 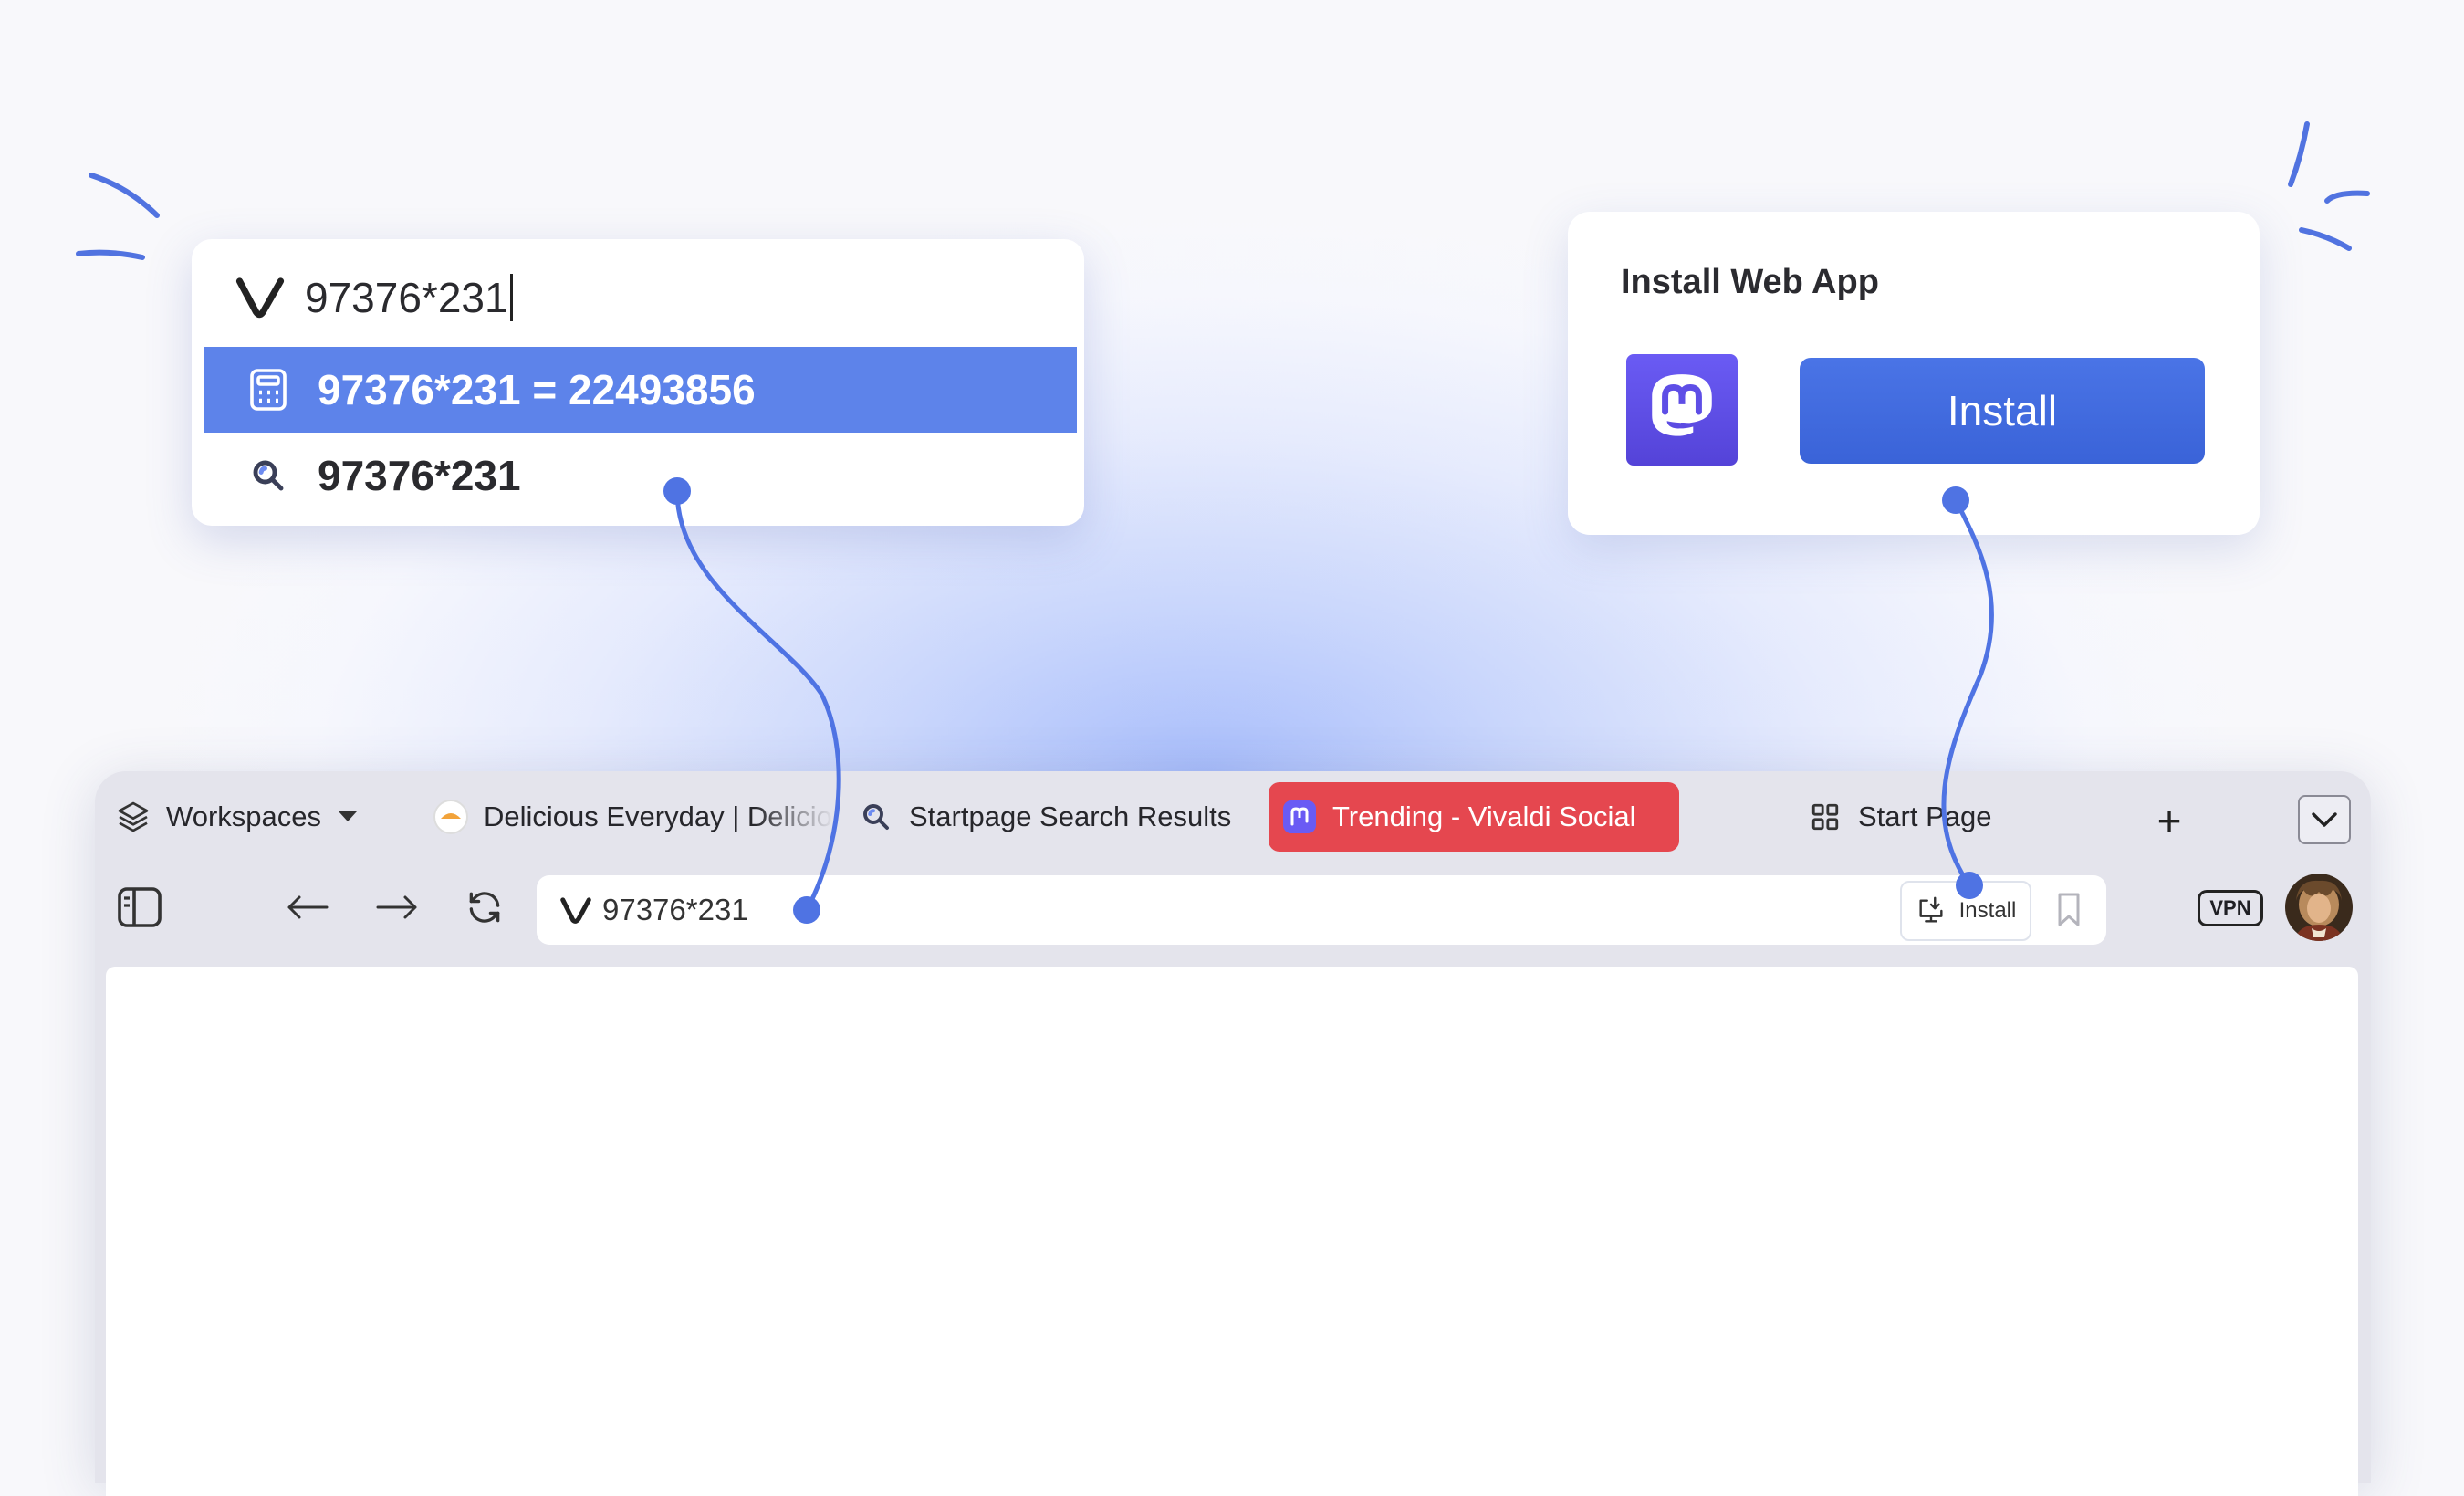 What do you see at coordinates (2002, 411) in the screenshot?
I see `install-button: Install` at bounding box center [2002, 411].